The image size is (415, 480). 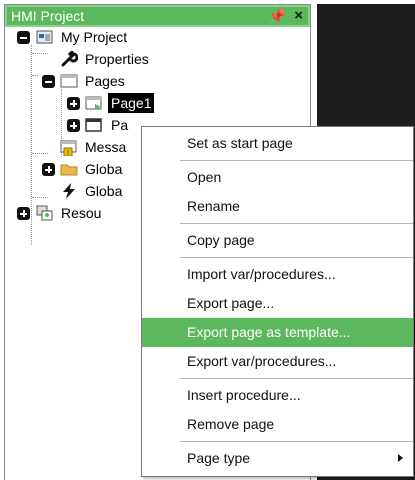 I want to click on tree-item-pages: Pages, so click(x=117, y=82).